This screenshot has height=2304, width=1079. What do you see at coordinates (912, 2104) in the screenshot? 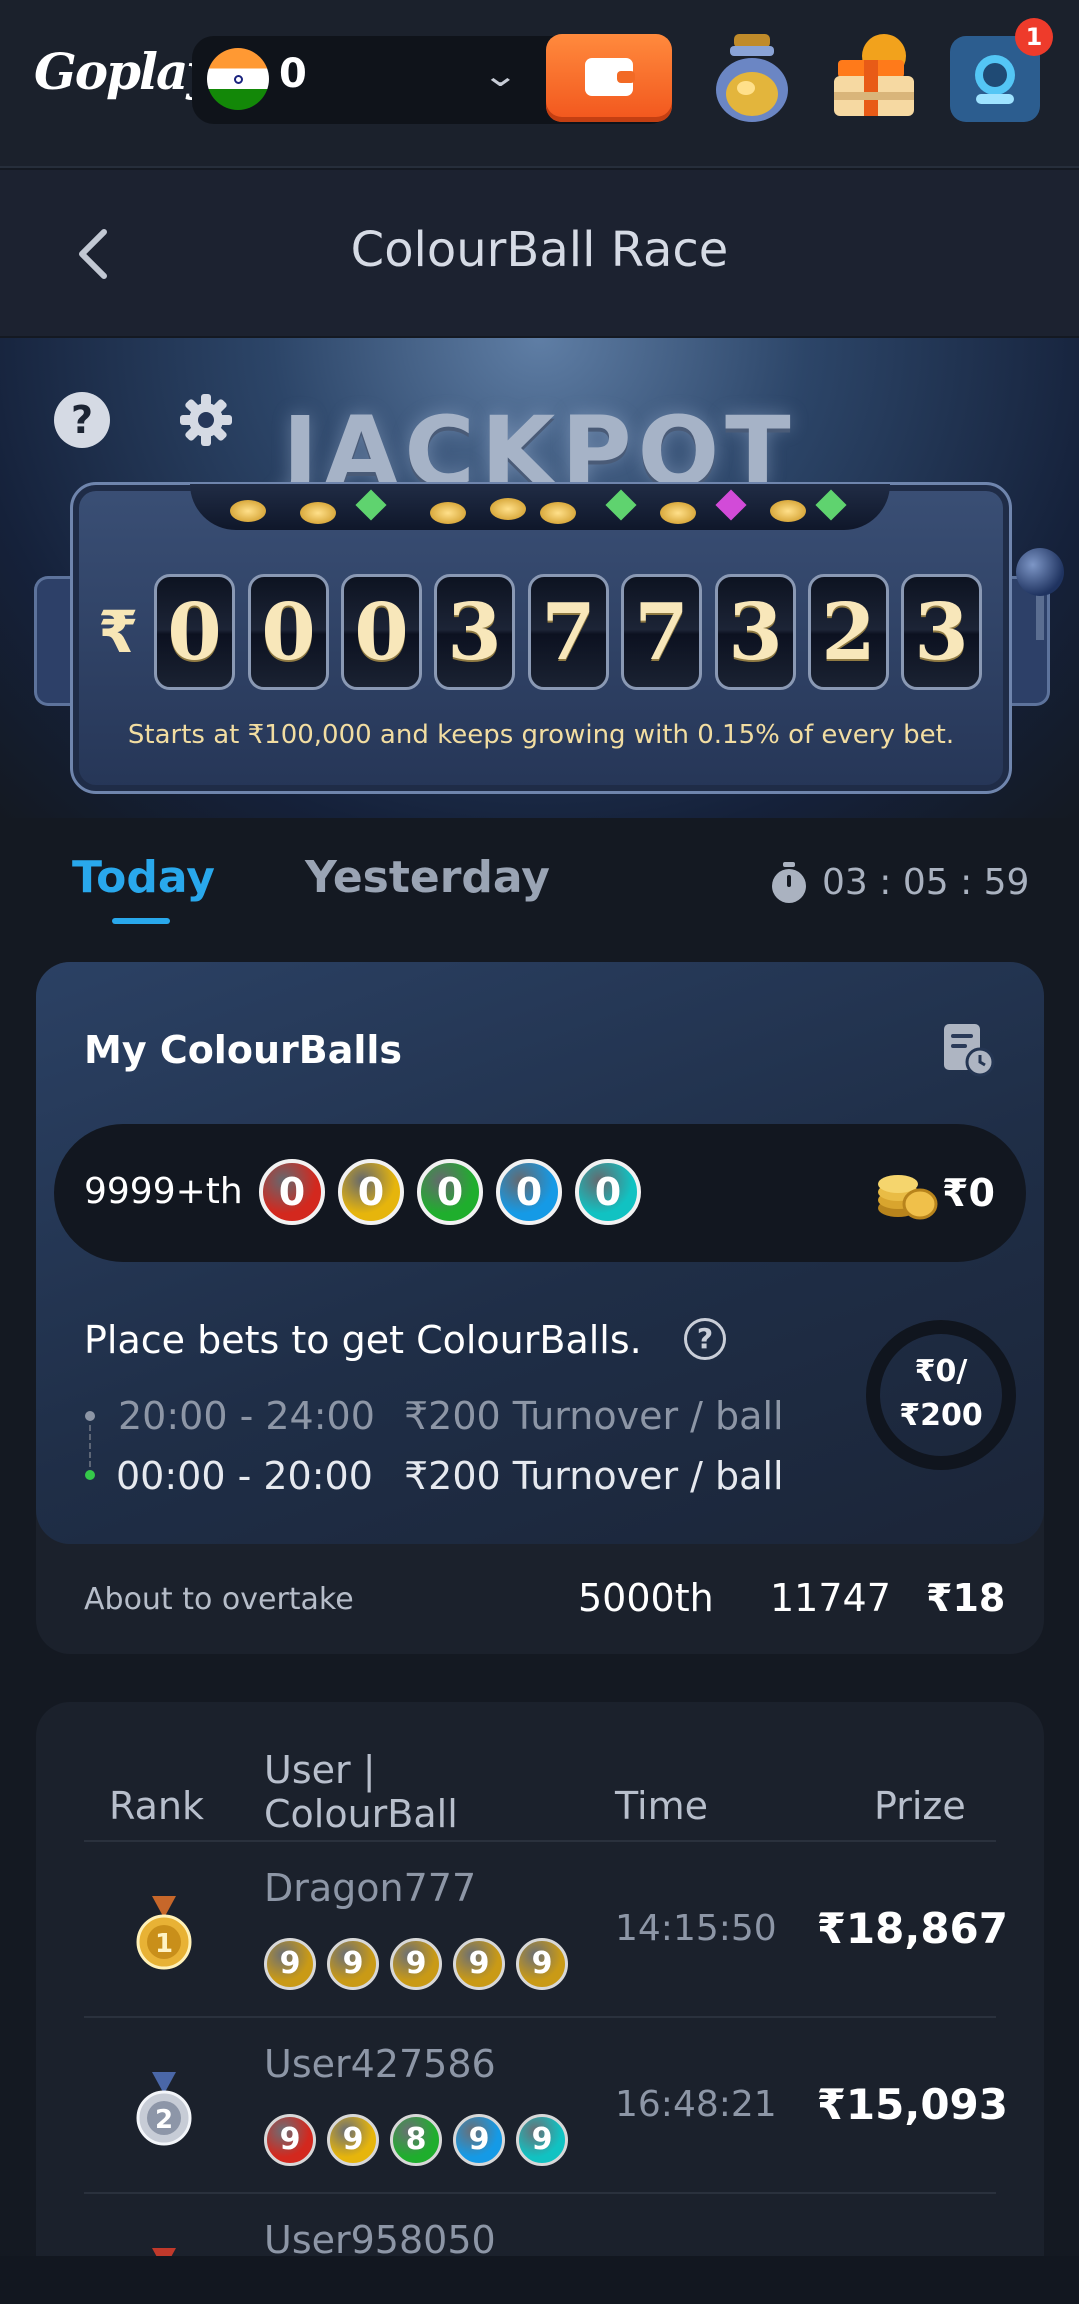
I see `leaderboard-prize: ₹15,093` at bounding box center [912, 2104].